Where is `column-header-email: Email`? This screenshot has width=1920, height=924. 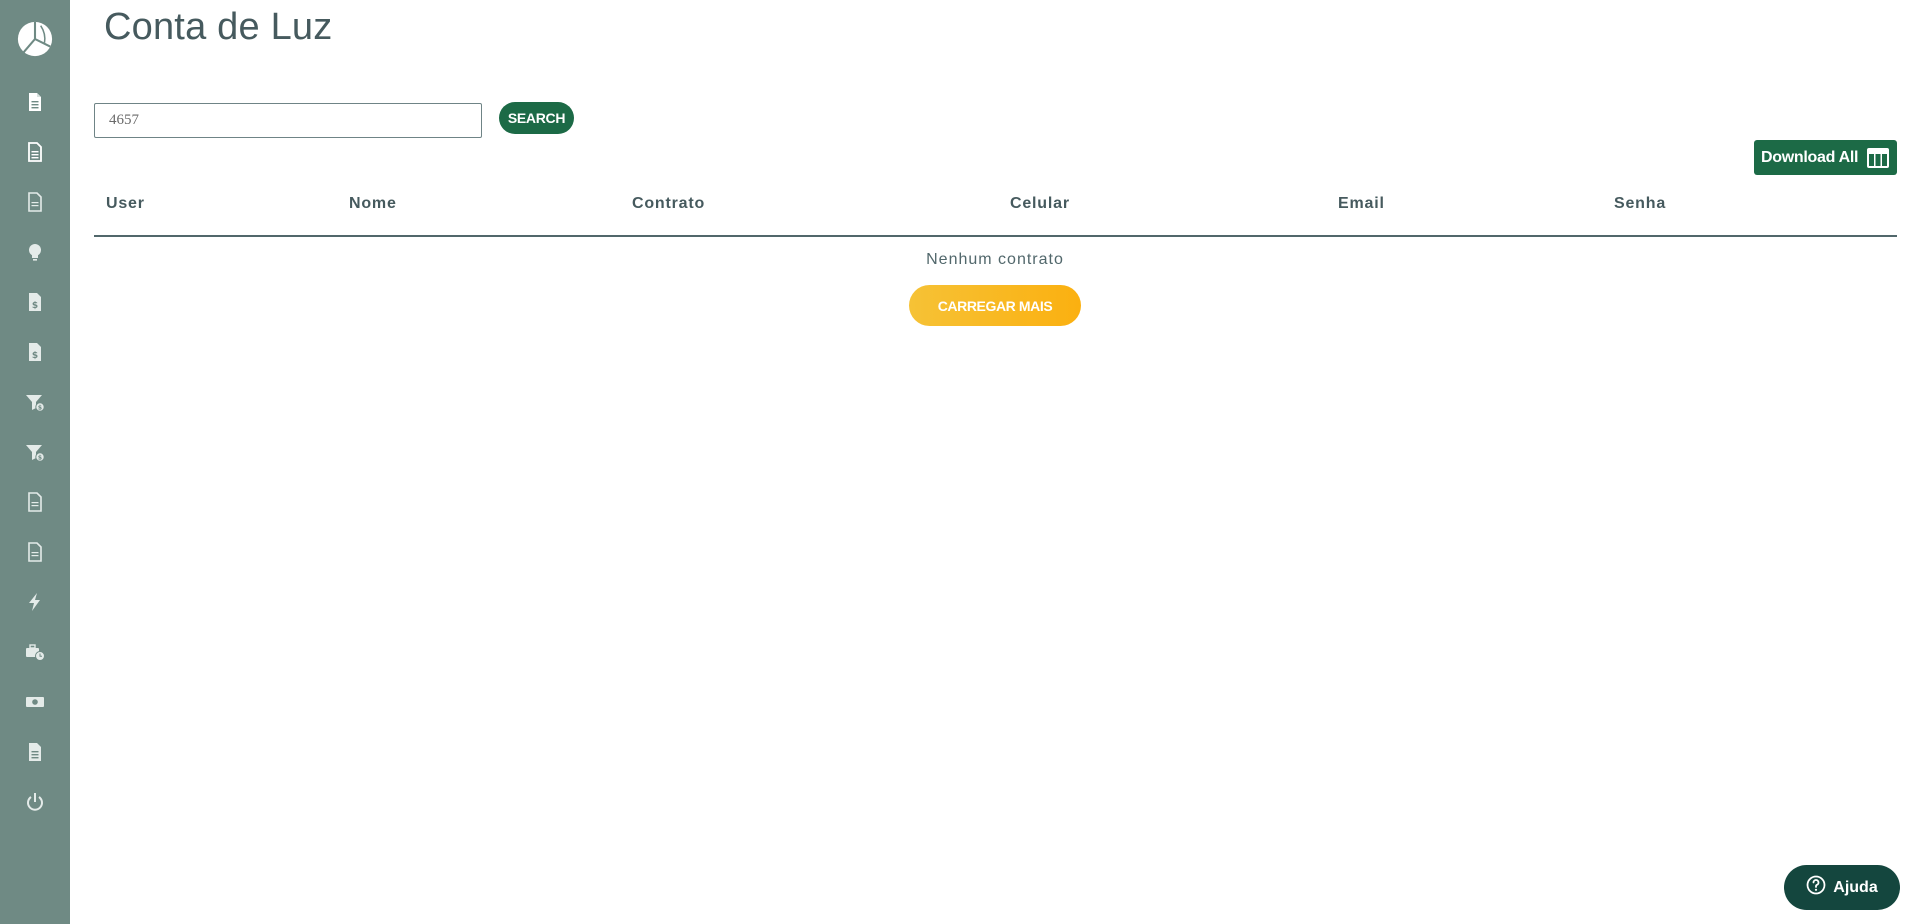
column-header-email: Email is located at coordinates (1361, 203).